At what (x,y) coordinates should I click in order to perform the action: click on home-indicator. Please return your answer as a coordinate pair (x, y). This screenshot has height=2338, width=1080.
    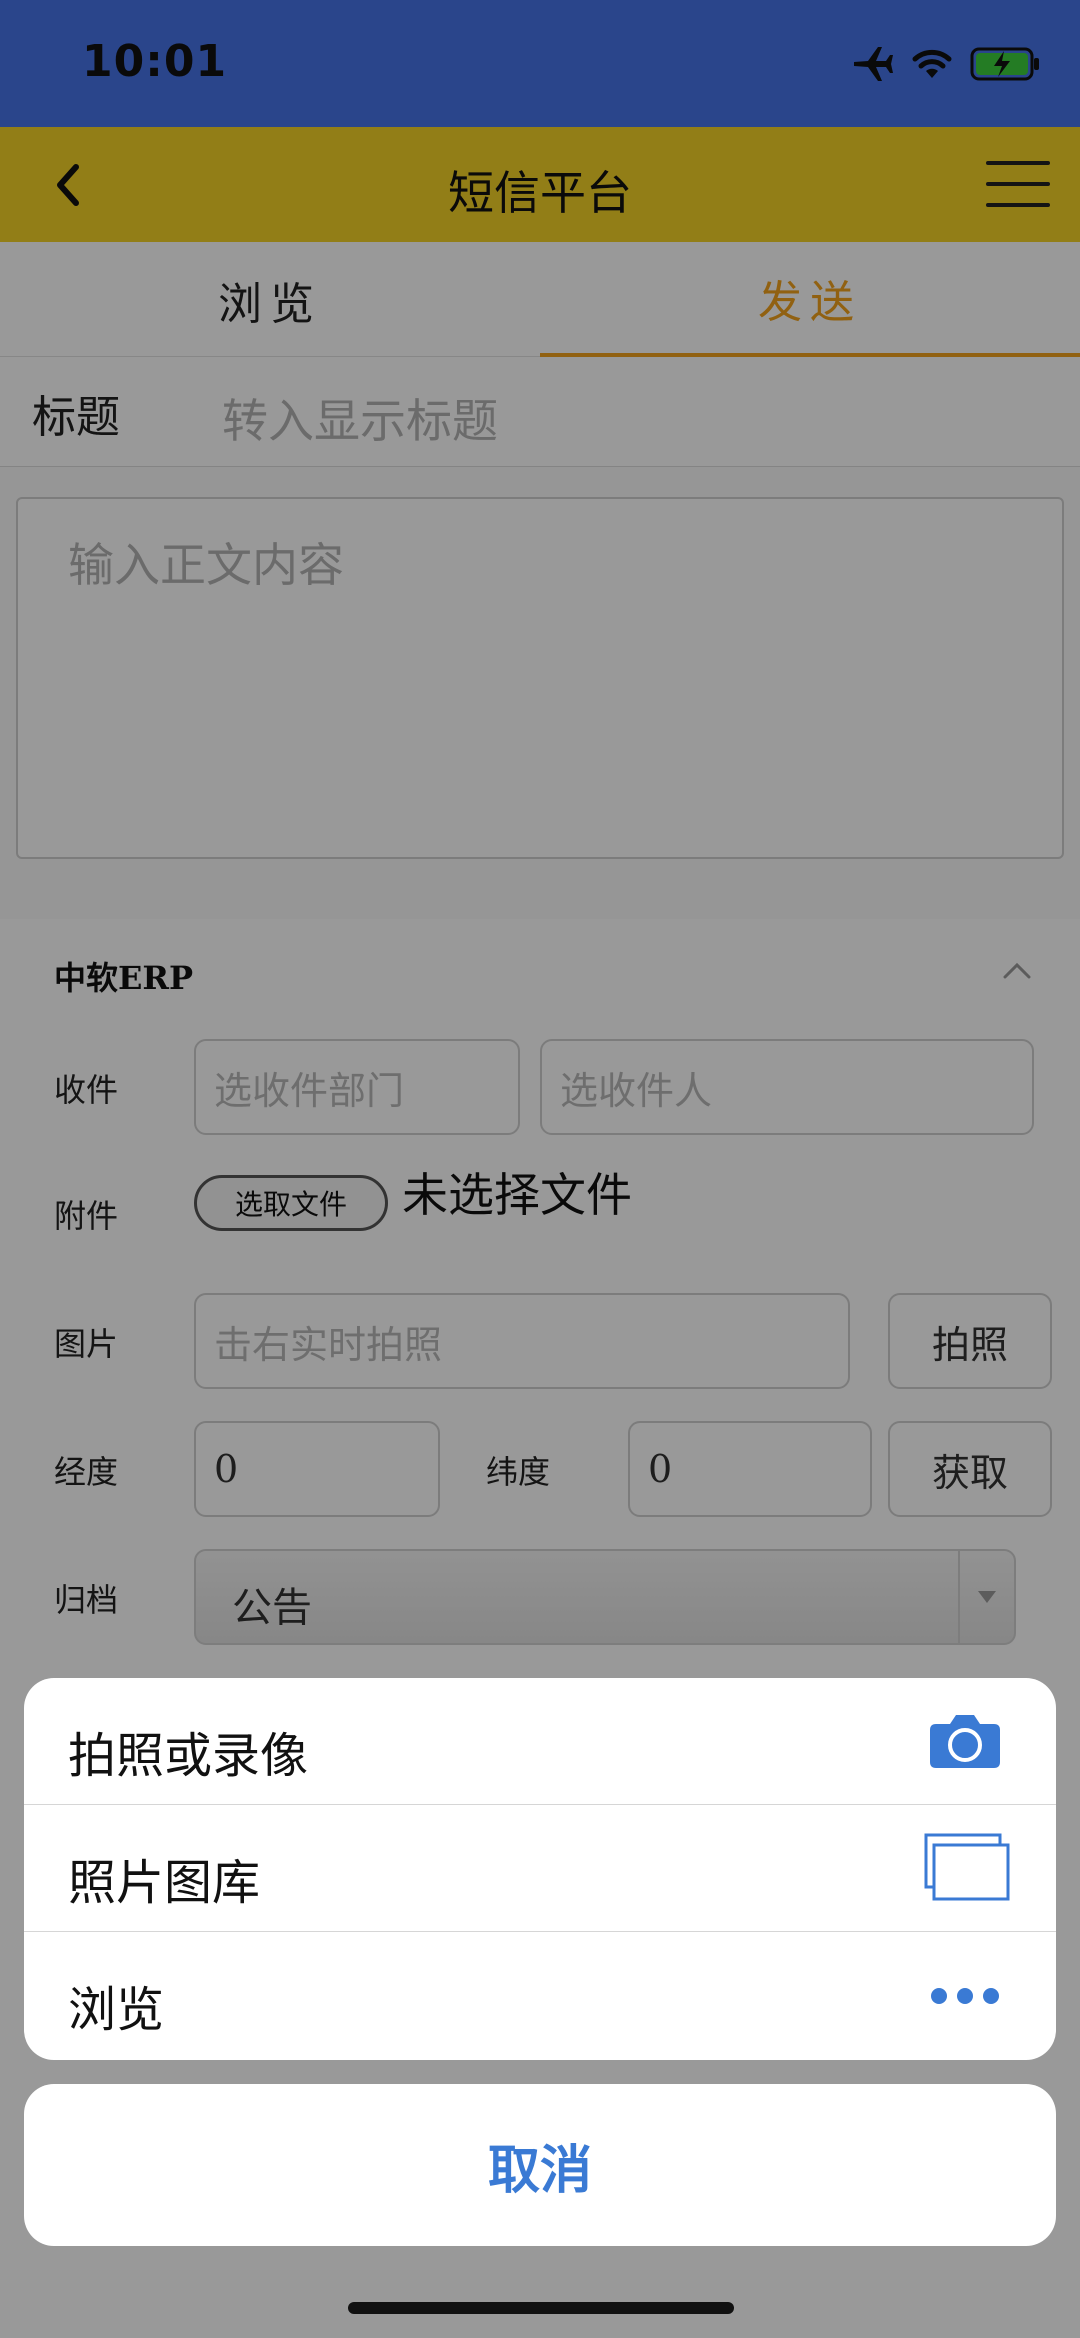
    Looking at the image, I should click on (541, 2308).